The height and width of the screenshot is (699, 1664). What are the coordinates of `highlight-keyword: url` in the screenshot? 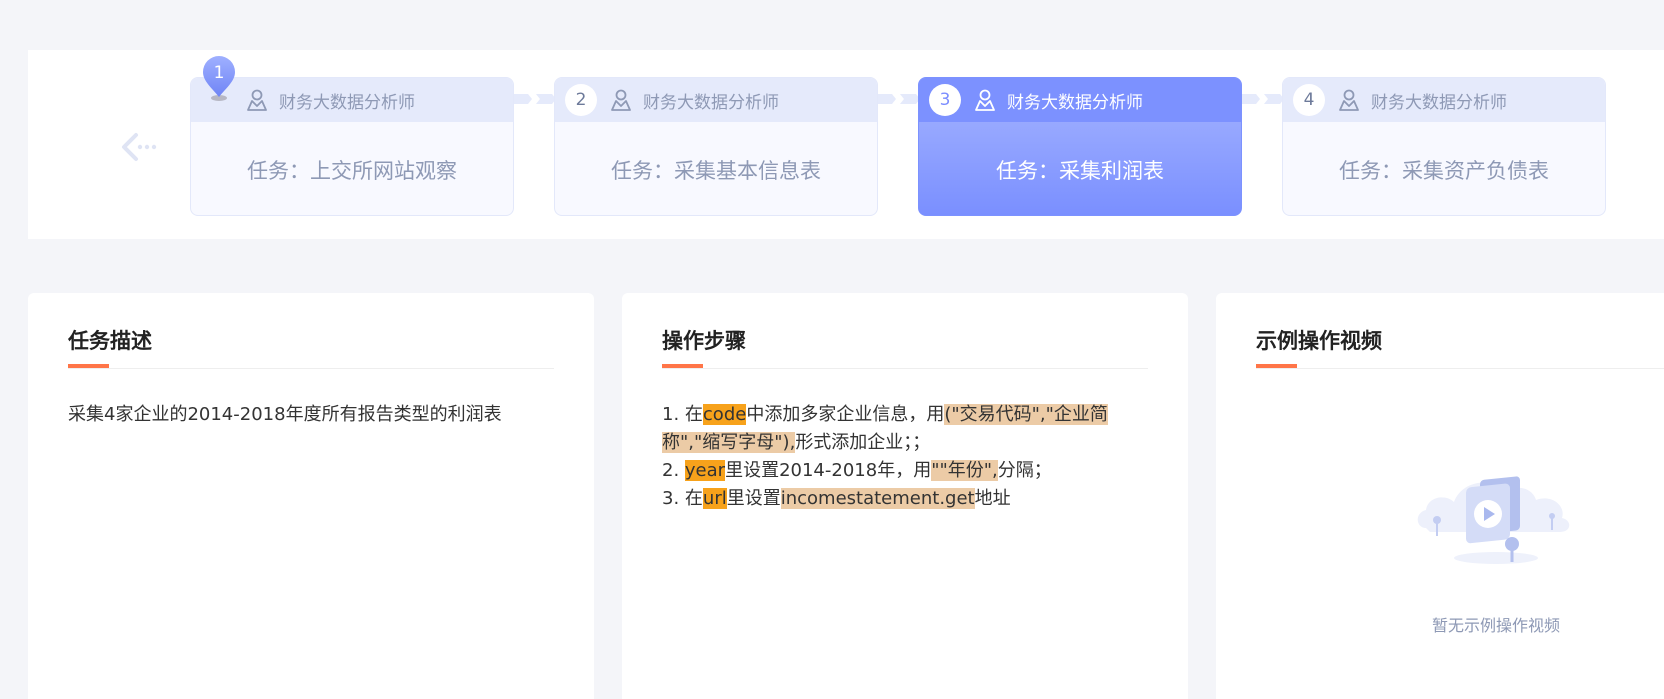 It's located at (714, 498).